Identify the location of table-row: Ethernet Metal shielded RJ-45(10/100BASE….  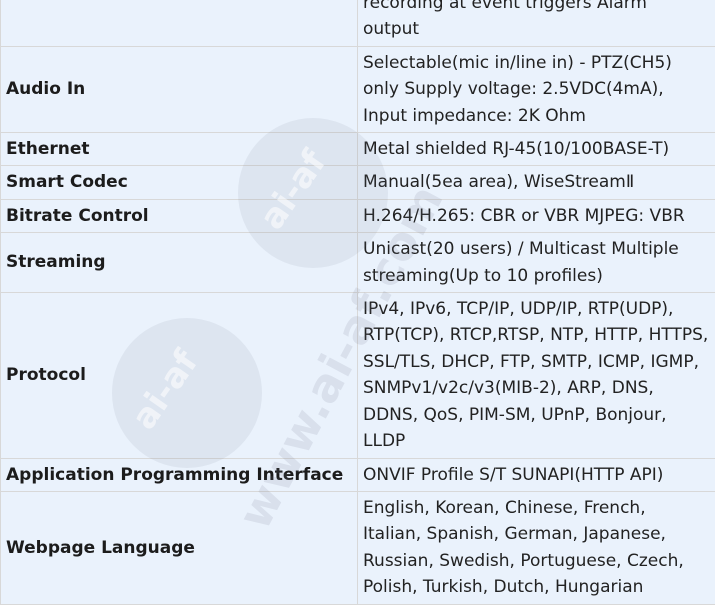
(357, 149).